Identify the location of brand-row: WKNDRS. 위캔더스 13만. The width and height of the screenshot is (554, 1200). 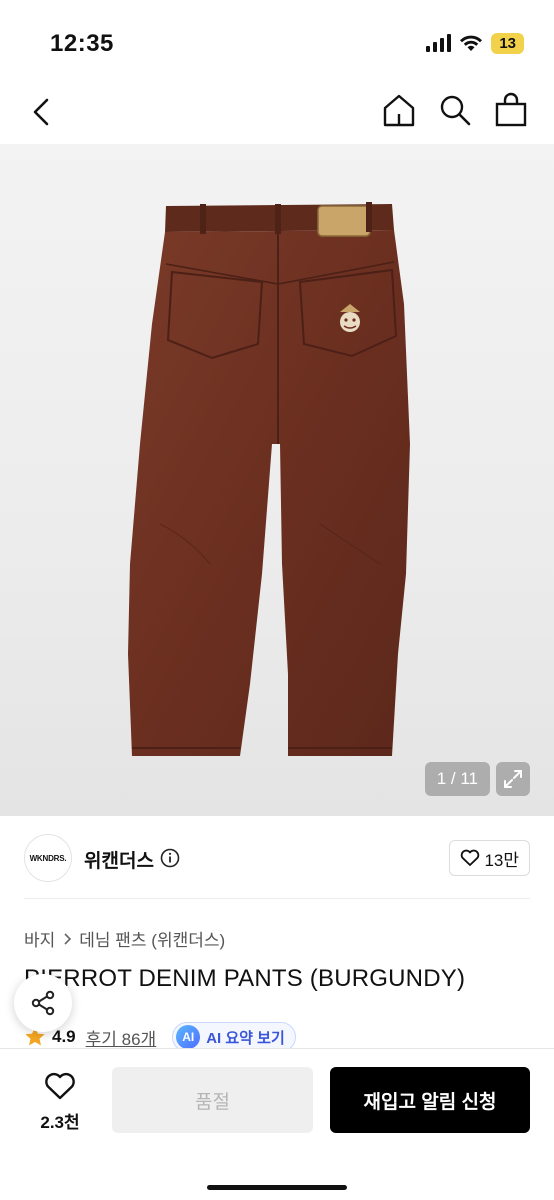
(277, 859).